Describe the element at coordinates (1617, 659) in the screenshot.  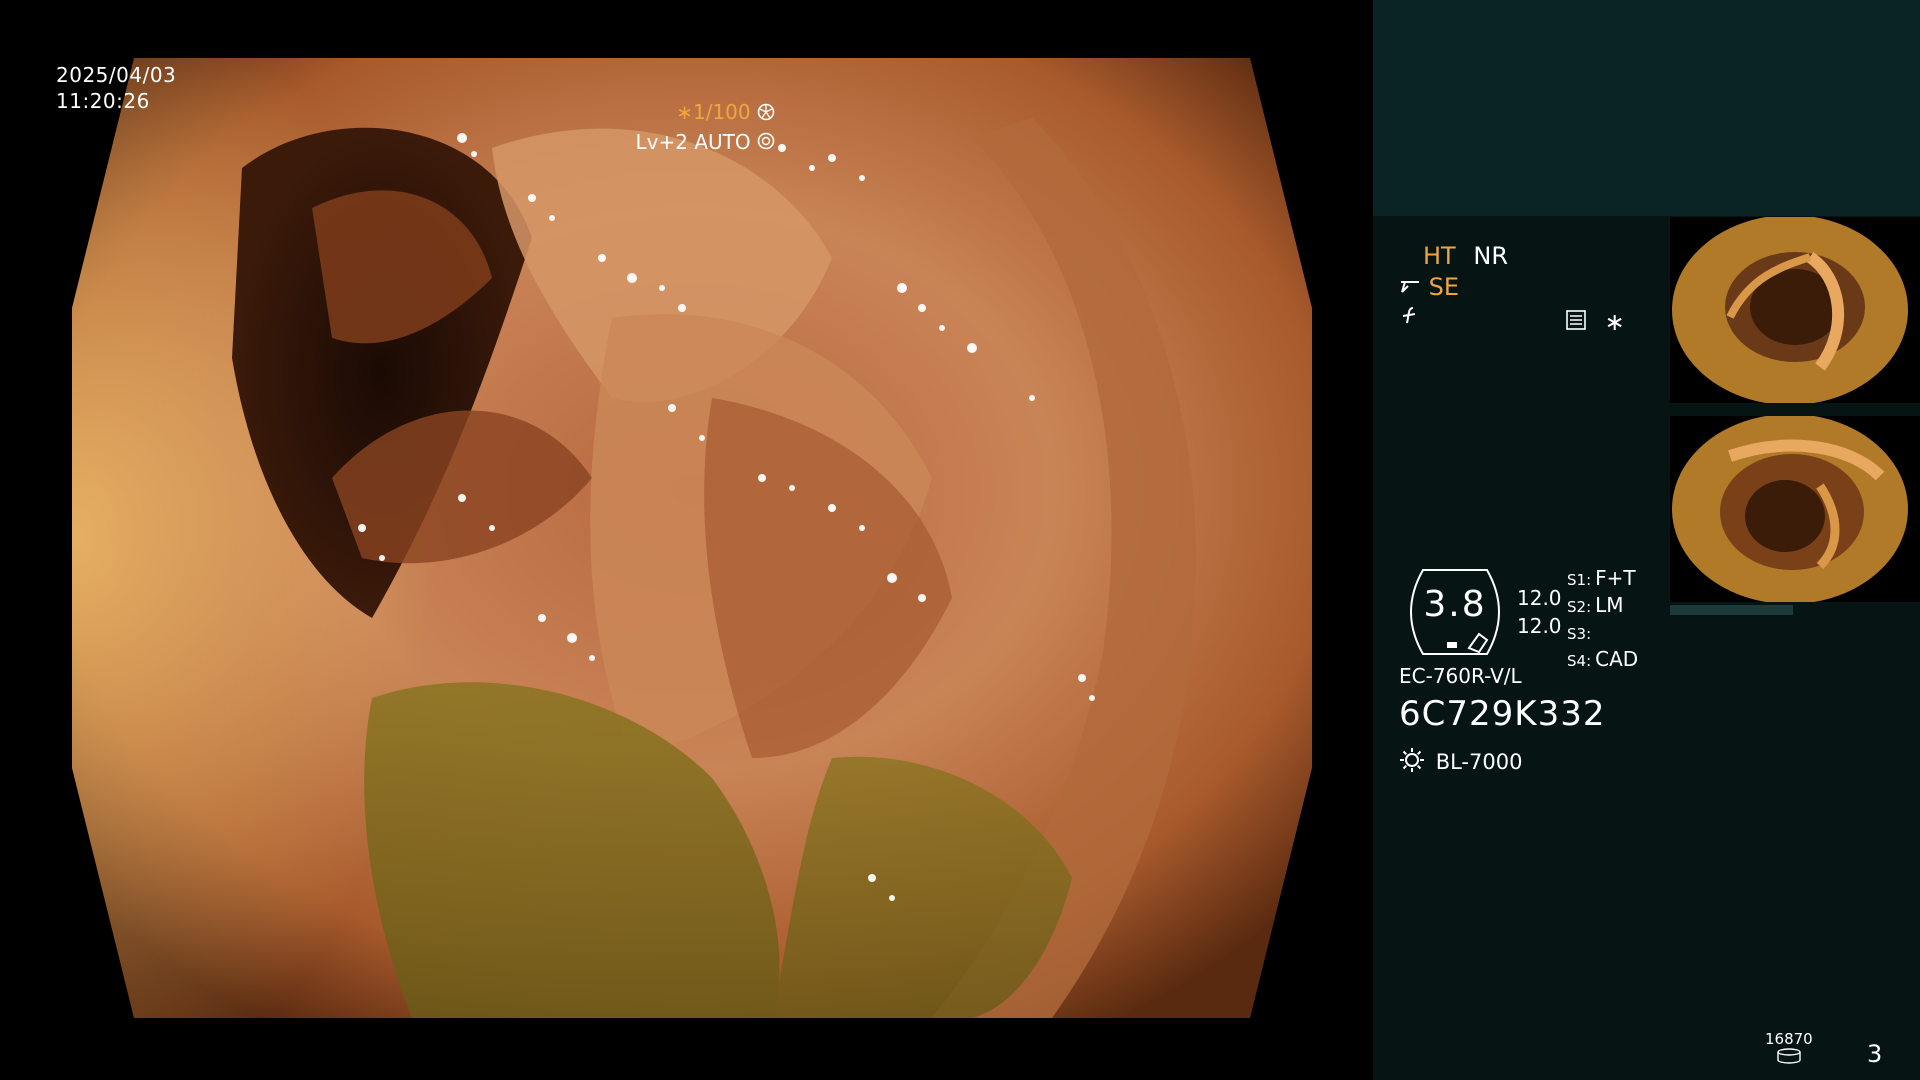
I see `s4-value: CAD` at that location.